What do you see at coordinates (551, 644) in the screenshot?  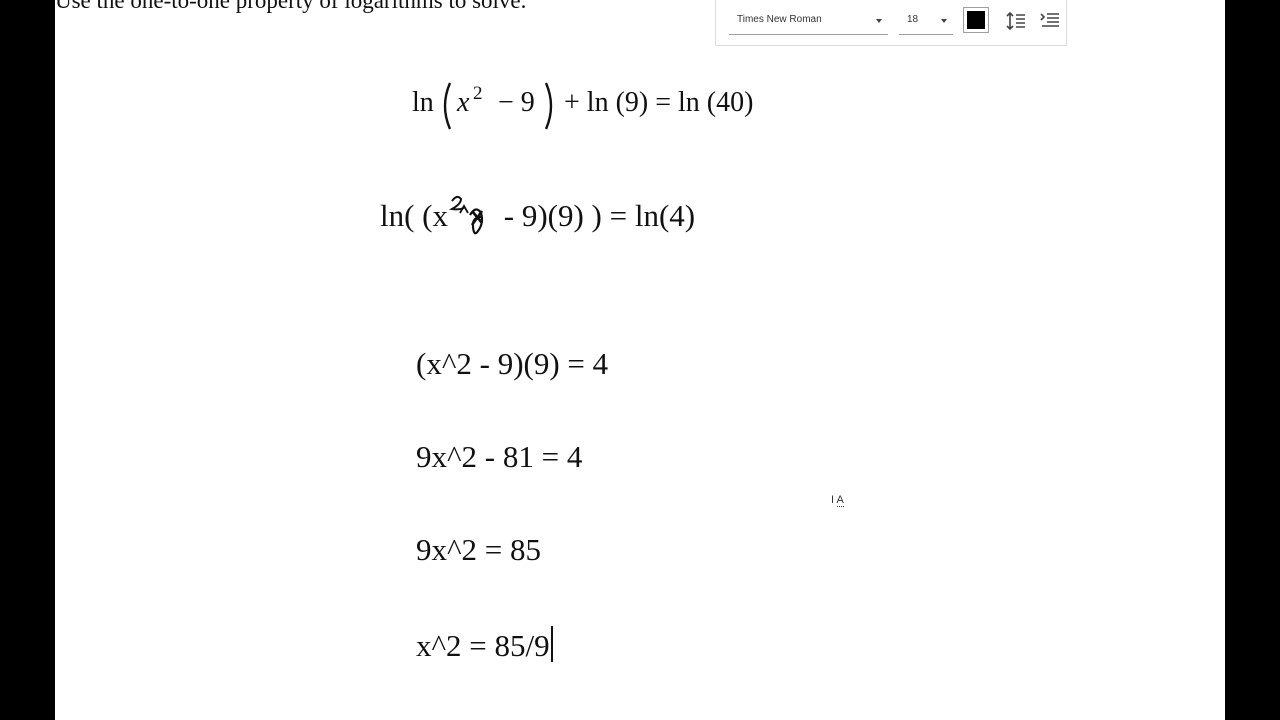 I see `text-cursor` at bounding box center [551, 644].